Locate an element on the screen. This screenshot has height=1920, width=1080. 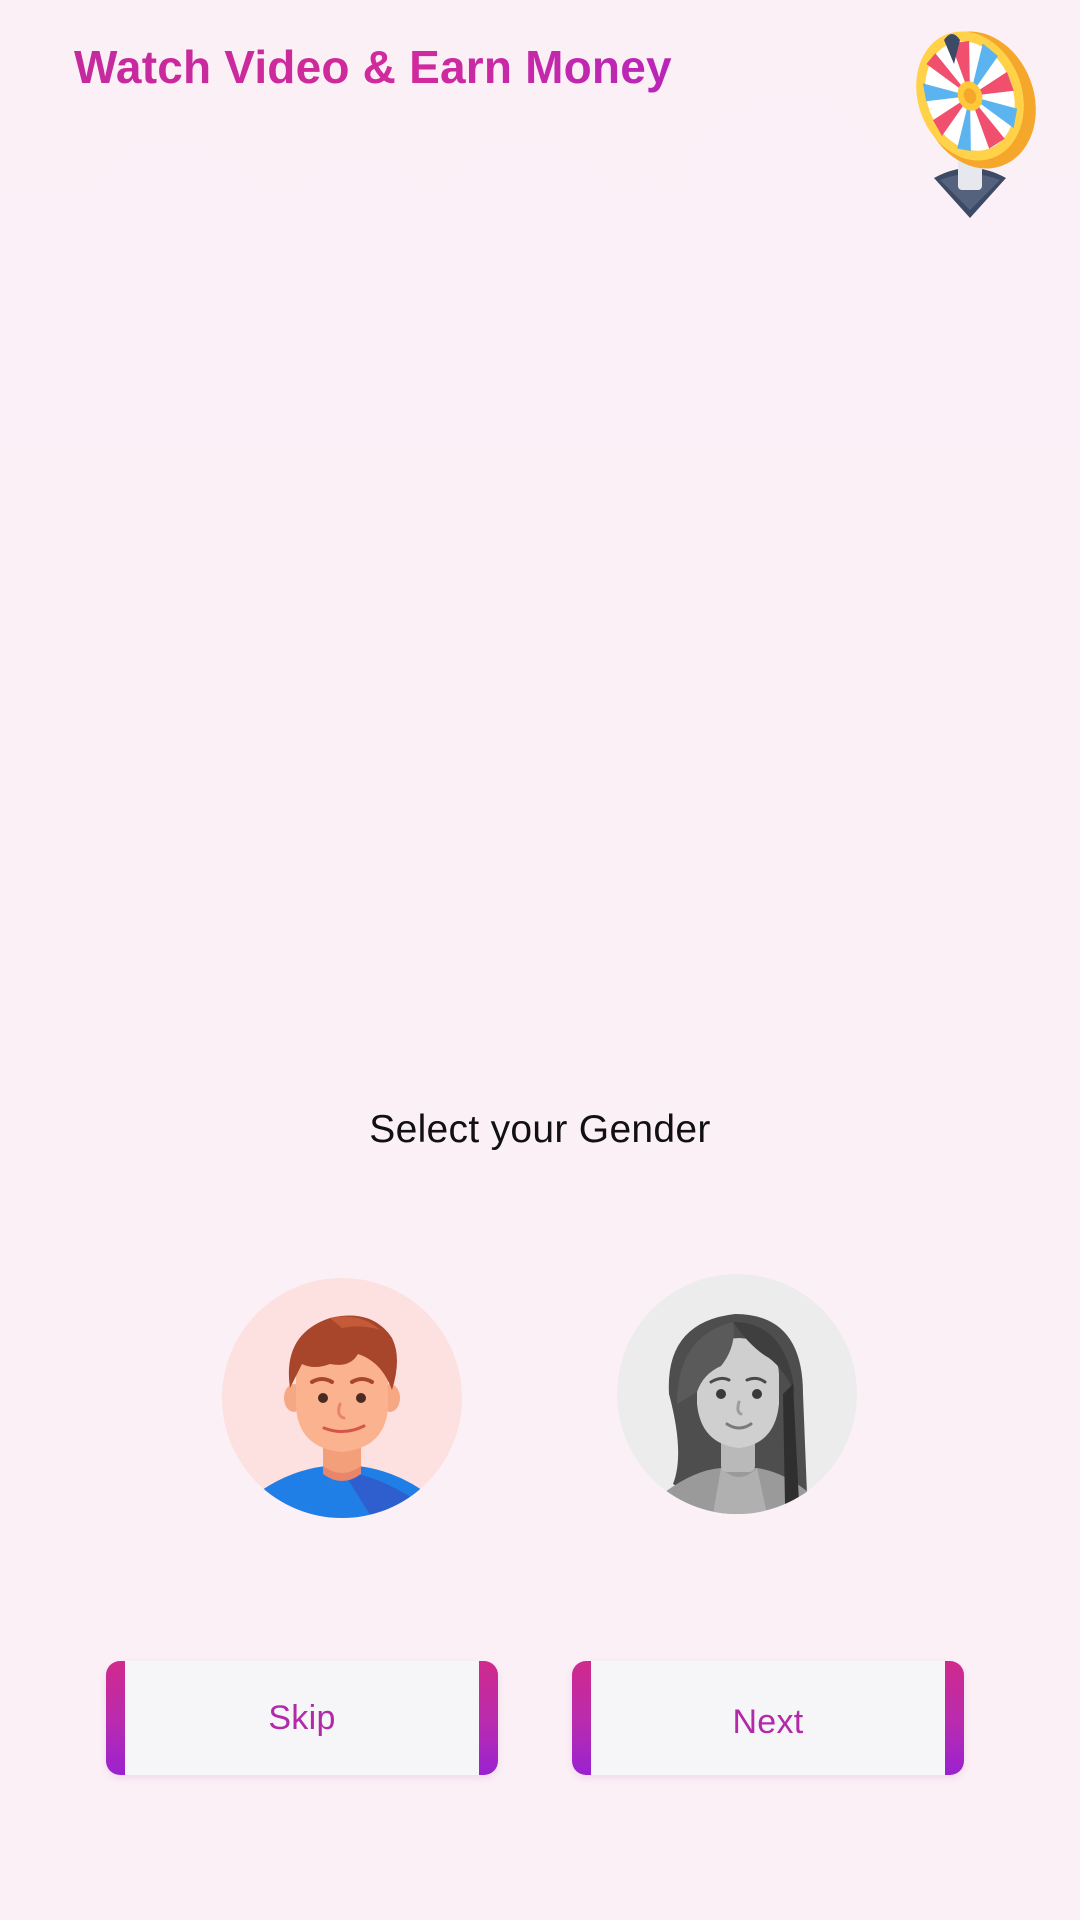
skip-button: Skip is located at coordinates (302, 1718).